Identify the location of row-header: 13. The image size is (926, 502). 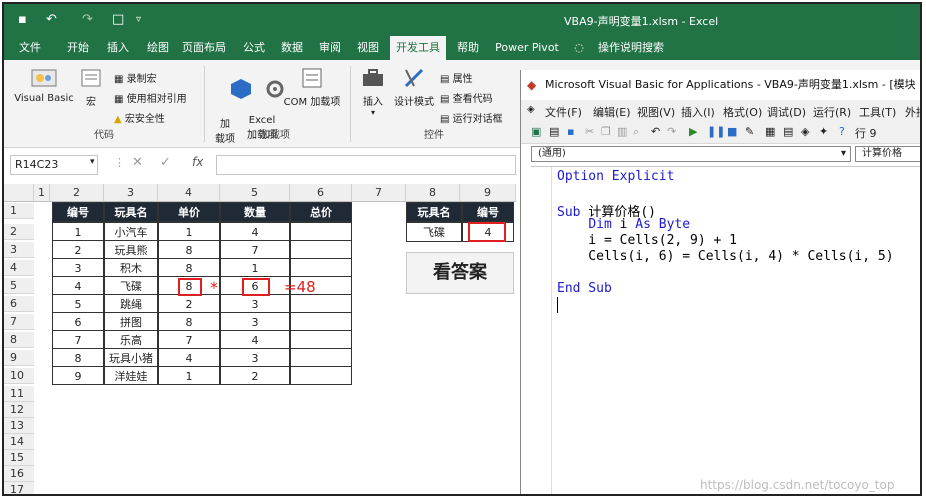
(19, 426).